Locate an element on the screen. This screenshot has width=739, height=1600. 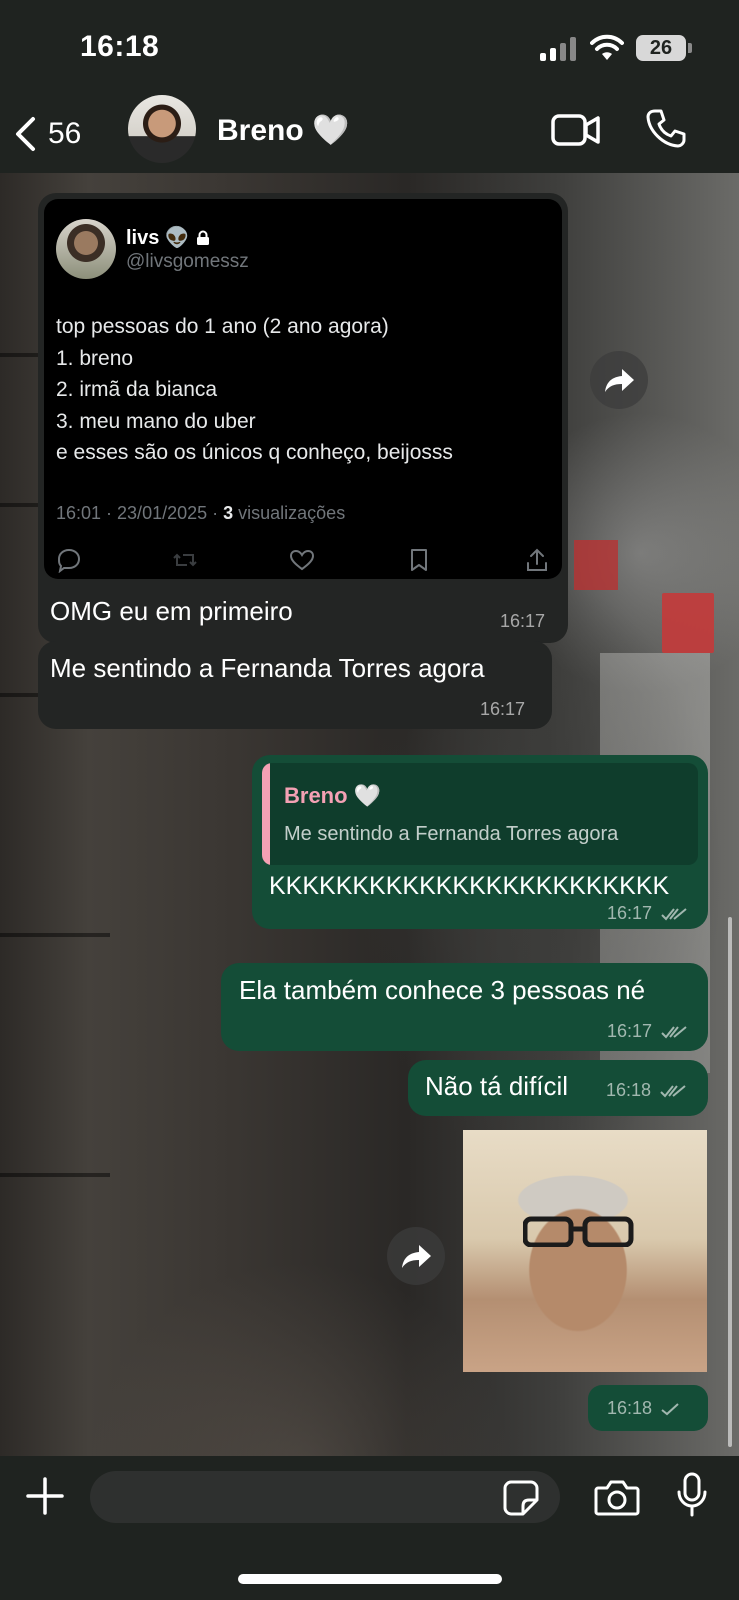
video-call-icon is located at coordinates (576, 130).